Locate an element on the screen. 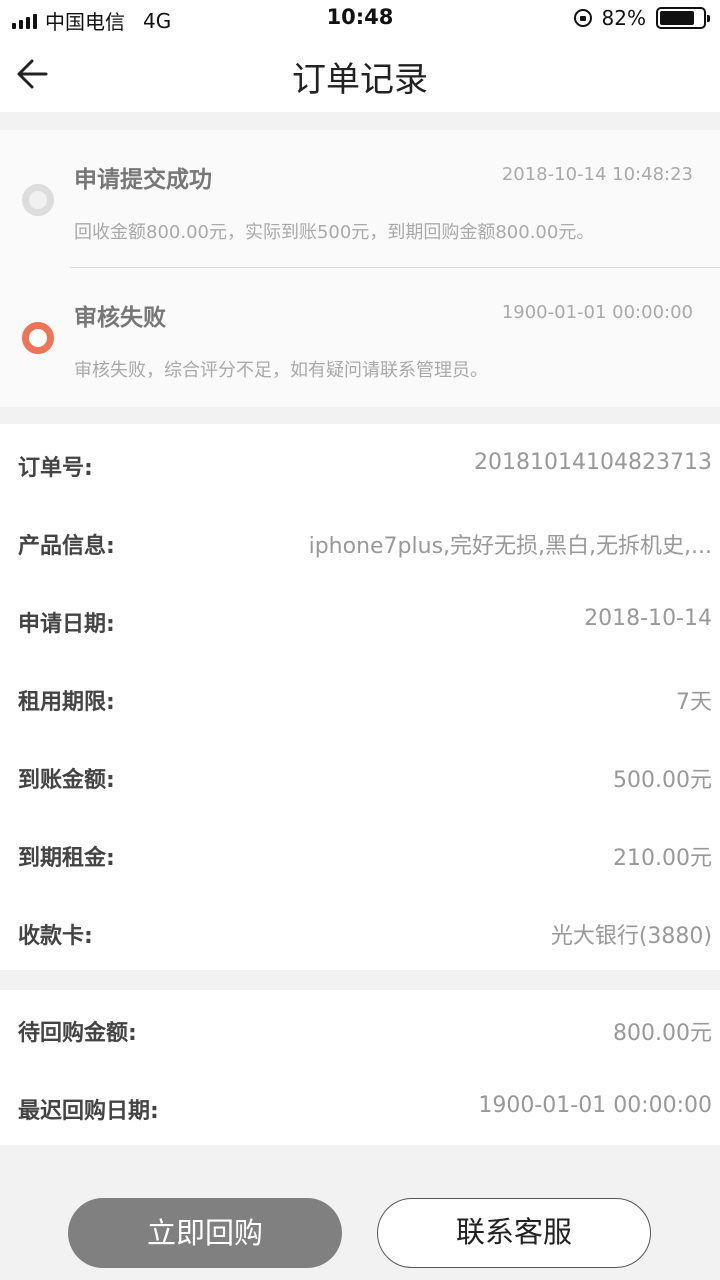 The height and width of the screenshot is (1280, 720). row-label: 到账金额: is located at coordinates (66, 780).